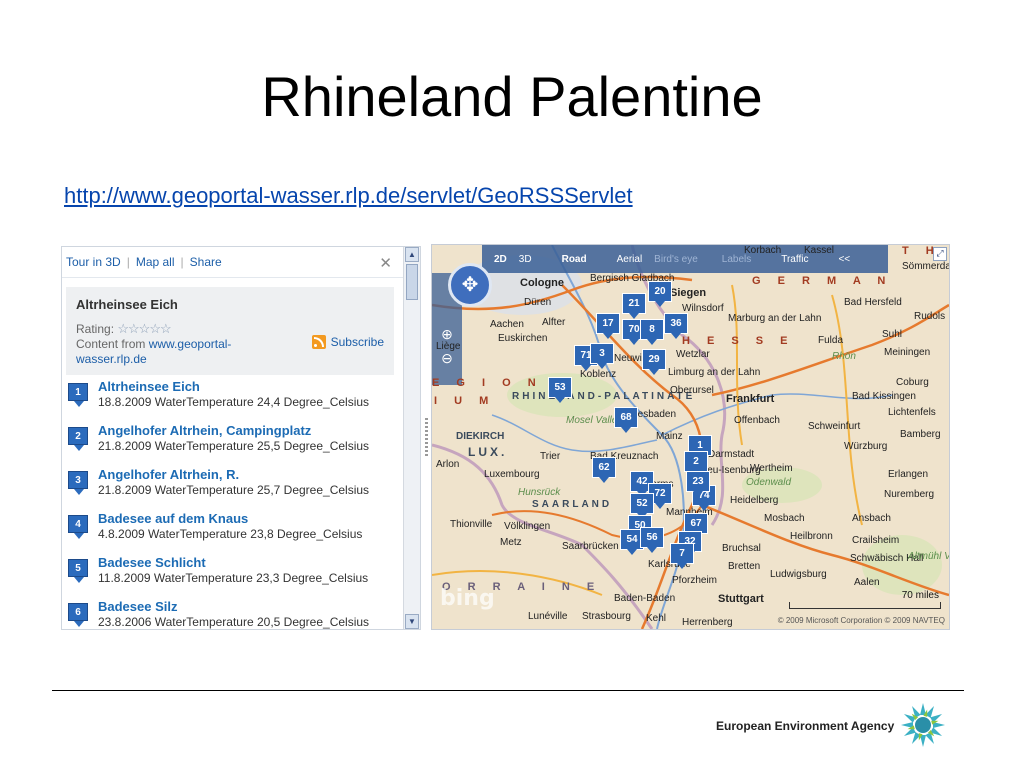 This screenshot has height=768, width=1024. What do you see at coordinates (78, 439) in the screenshot?
I see `result-pin-icon: 2` at bounding box center [78, 439].